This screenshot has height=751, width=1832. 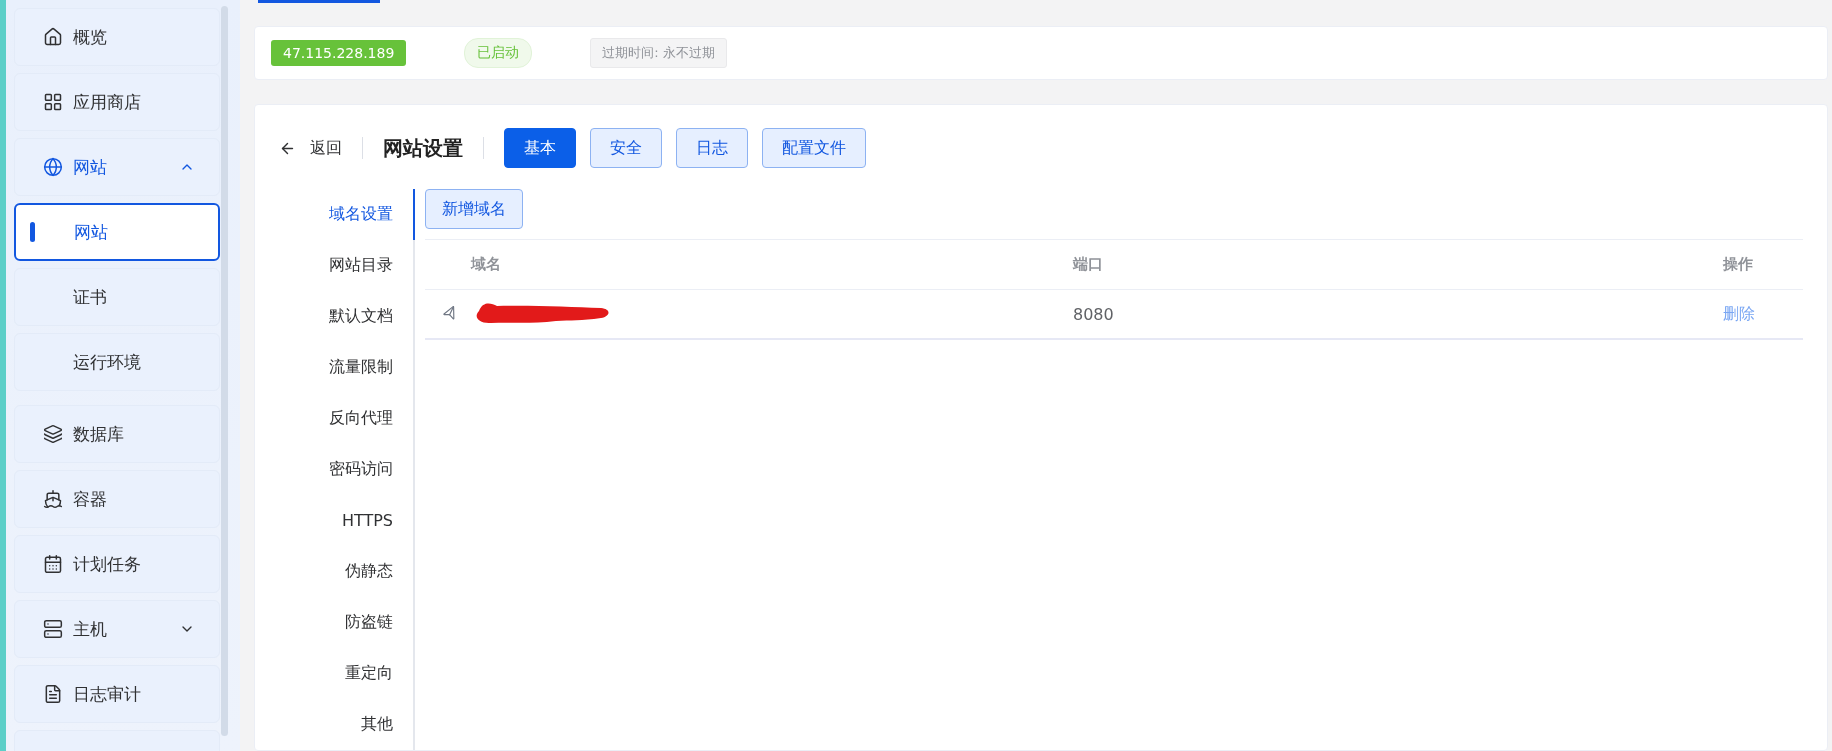 What do you see at coordinates (117, 564) in the screenshot?
I see `sidebar-item: 计划任务` at bounding box center [117, 564].